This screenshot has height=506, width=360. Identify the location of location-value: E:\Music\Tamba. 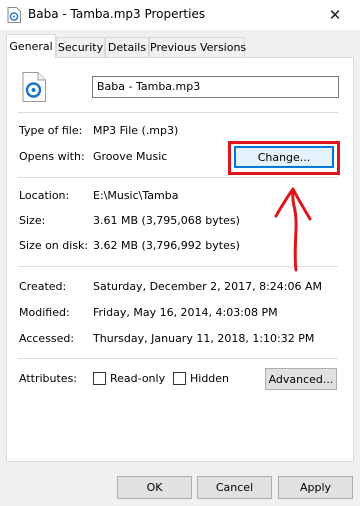
(136, 195).